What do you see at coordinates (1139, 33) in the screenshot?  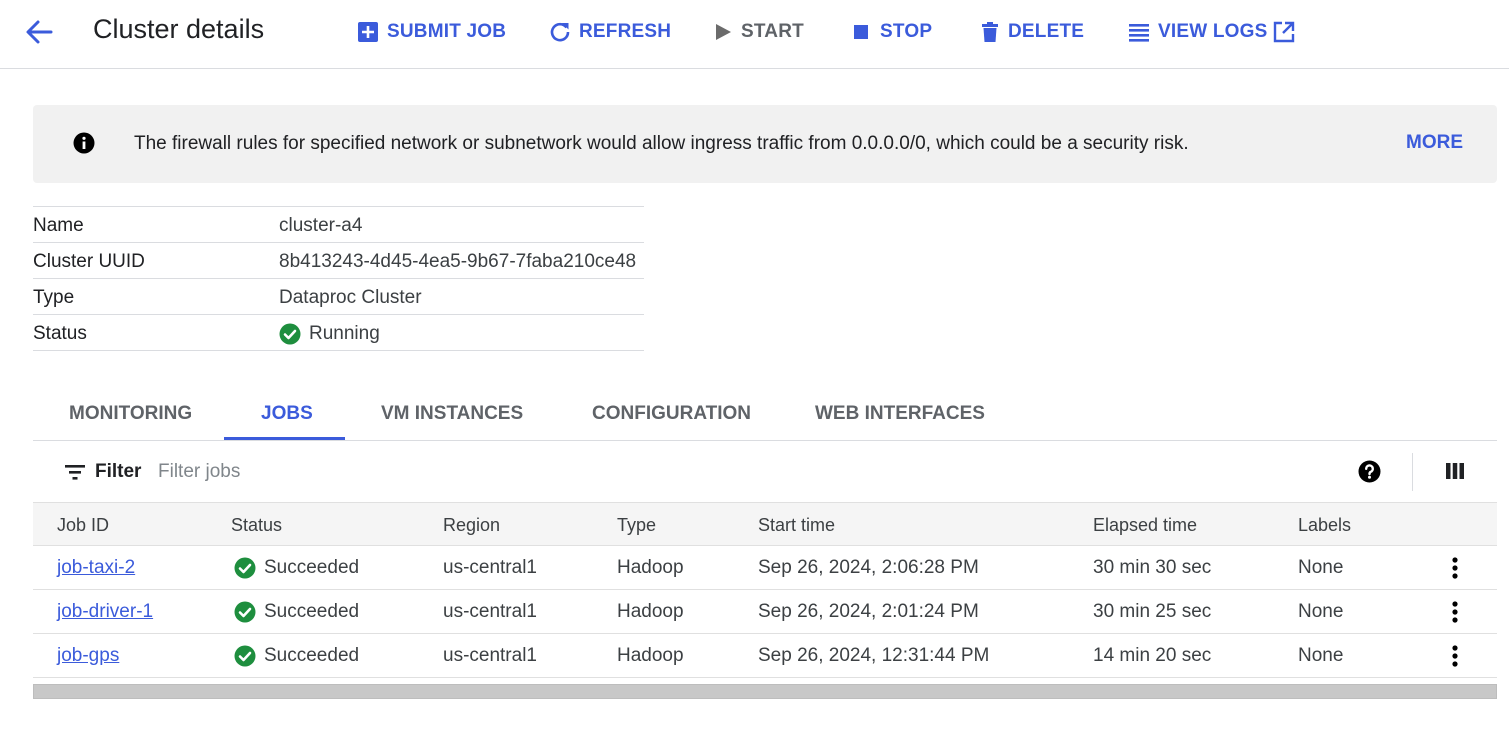 I see `list-icon` at bounding box center [1139, 33].